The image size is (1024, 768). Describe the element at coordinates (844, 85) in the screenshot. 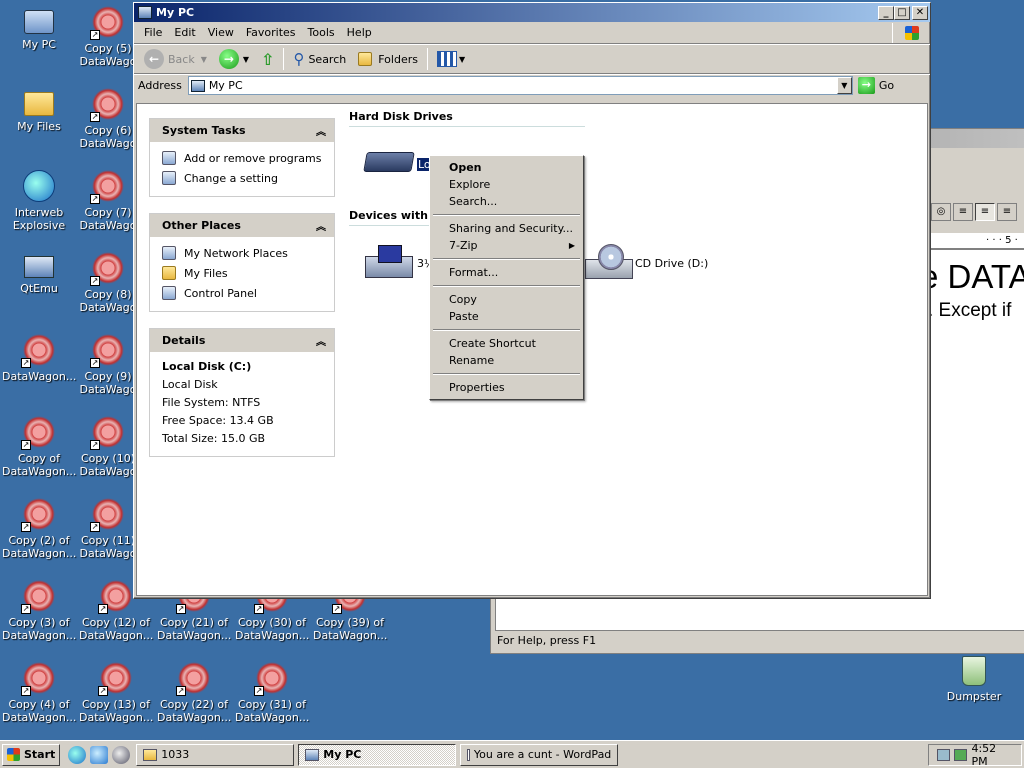

I see `address-dropdown-button: ▼` at that location.